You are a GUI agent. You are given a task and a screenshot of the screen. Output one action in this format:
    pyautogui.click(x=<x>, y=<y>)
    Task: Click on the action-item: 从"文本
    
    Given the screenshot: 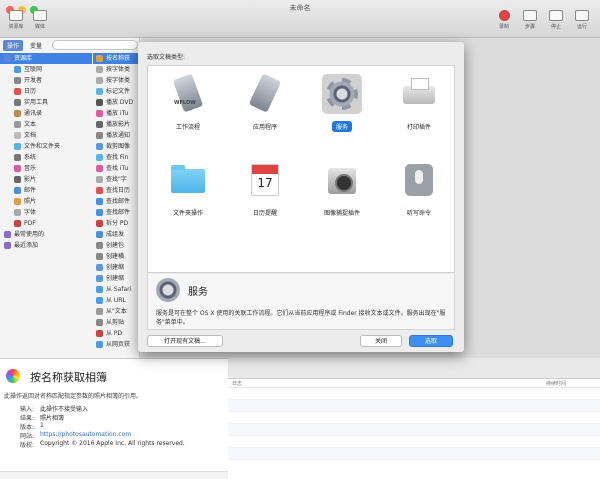 What is the action you would take?
    pyautogui.click(x=116, y=311)
    